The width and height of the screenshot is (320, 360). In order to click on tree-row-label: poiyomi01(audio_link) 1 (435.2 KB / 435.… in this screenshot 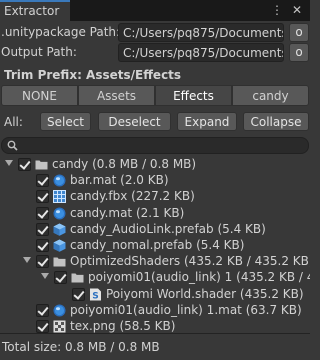, I will do `click(199, 277)`.